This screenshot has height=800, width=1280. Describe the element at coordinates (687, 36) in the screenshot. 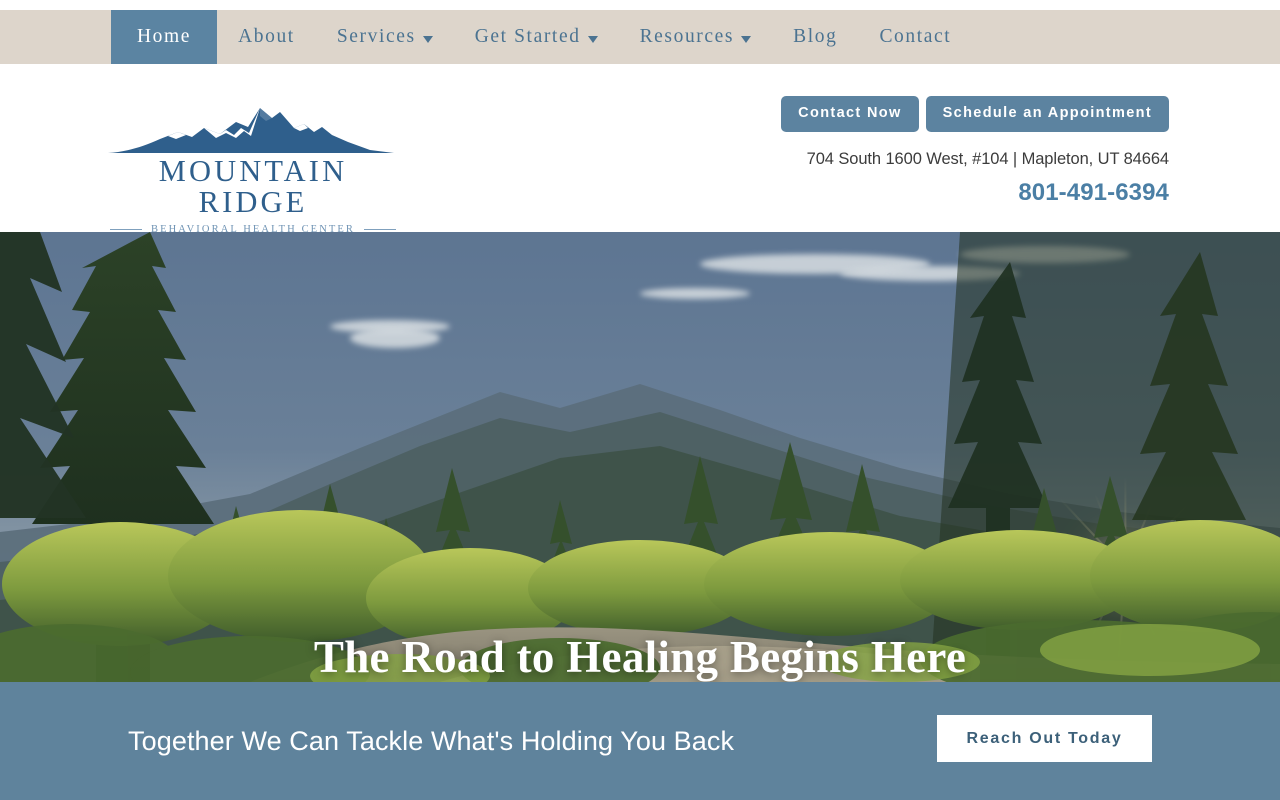

I see `nav-label-resources: Resources` at that location.